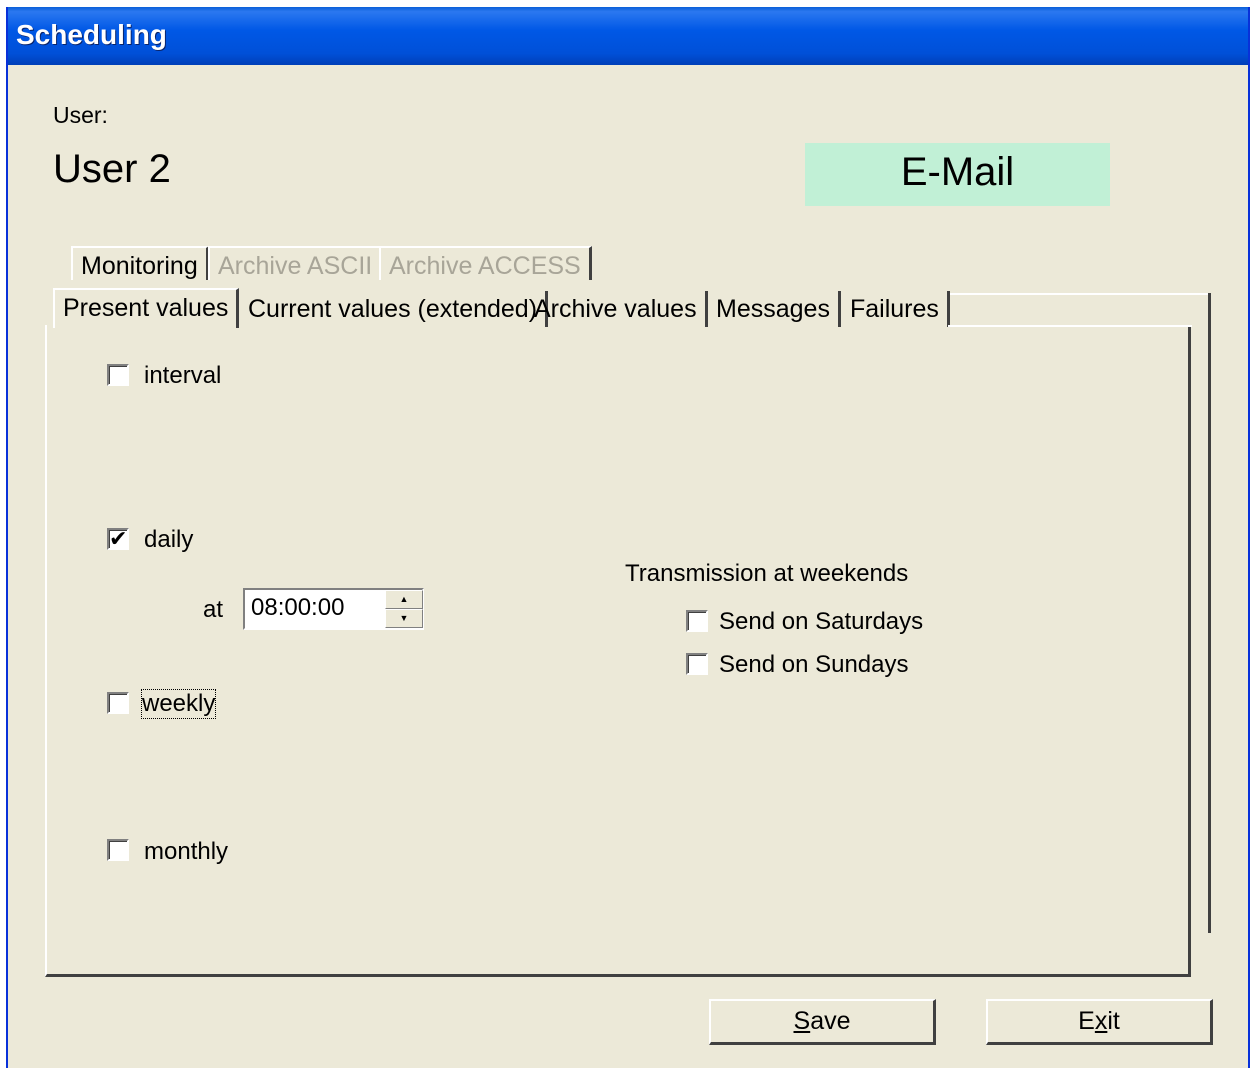 The height and width of the screenshot is (1068, 1250). Describe the element at coordinates (146, 308) in the screenshot. I see `tab-present-values: Present values` at that location.